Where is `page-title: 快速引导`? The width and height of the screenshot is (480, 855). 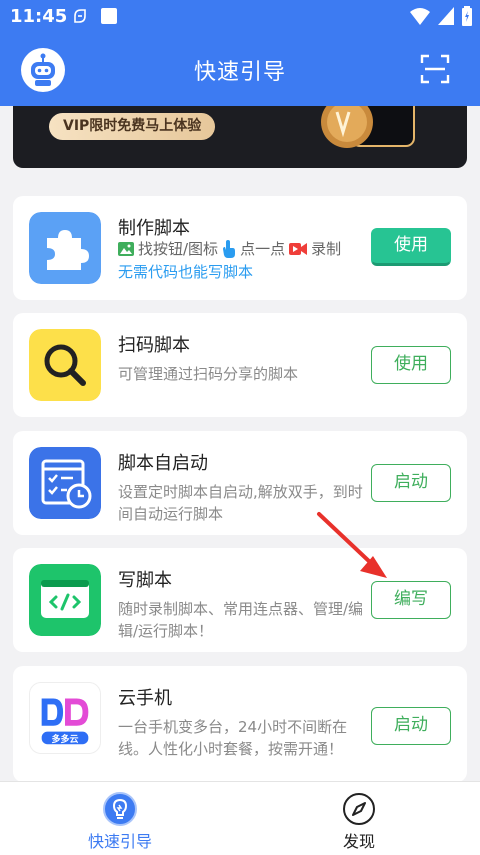 page-title: 快速引导 is located at coordinates (239, 72).